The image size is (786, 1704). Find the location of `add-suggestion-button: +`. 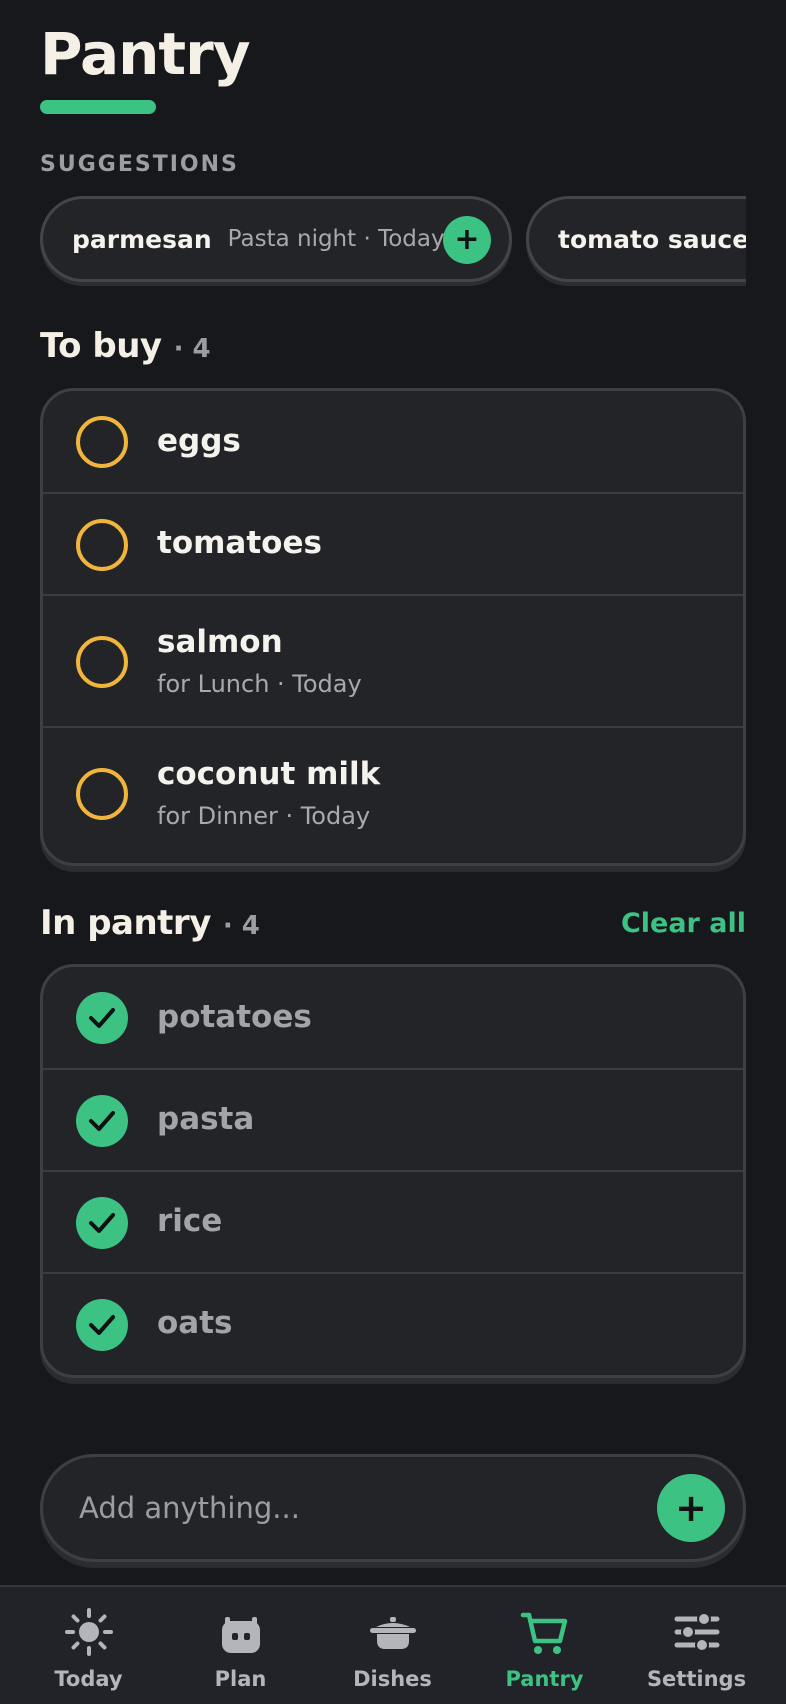

add-suggestion-button: + is located at coordinates (467, 240).